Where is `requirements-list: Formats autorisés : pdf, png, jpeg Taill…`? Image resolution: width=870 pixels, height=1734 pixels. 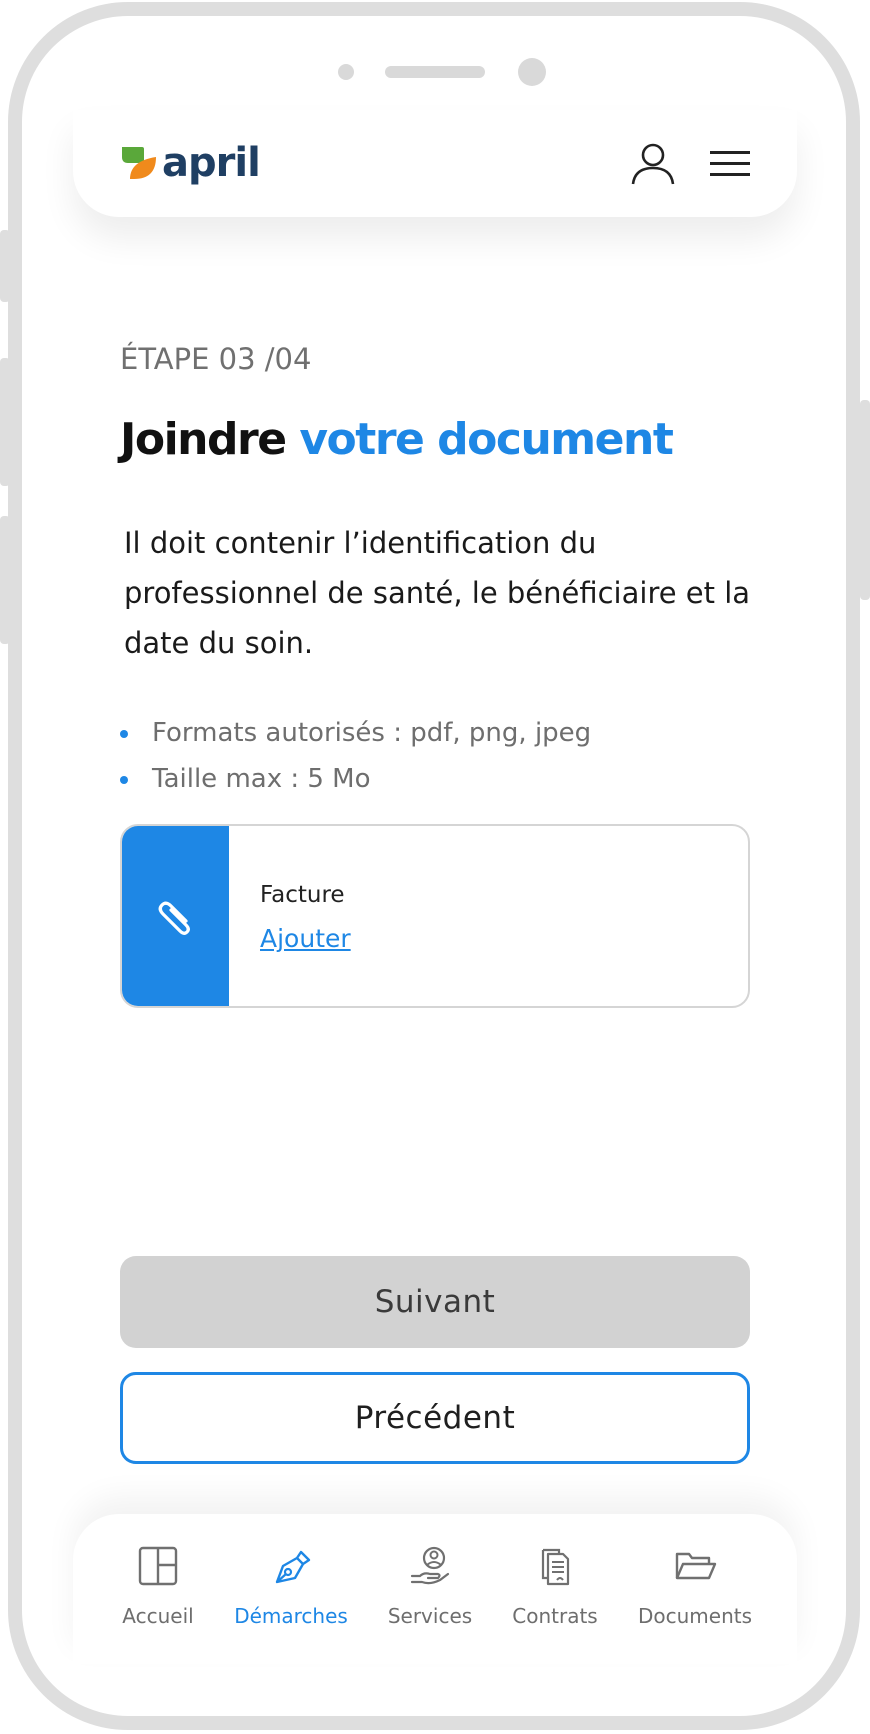
requirements-list: Formats autorisés : pdf, png, jpeg Taill… is located at coordinates (355, 756).